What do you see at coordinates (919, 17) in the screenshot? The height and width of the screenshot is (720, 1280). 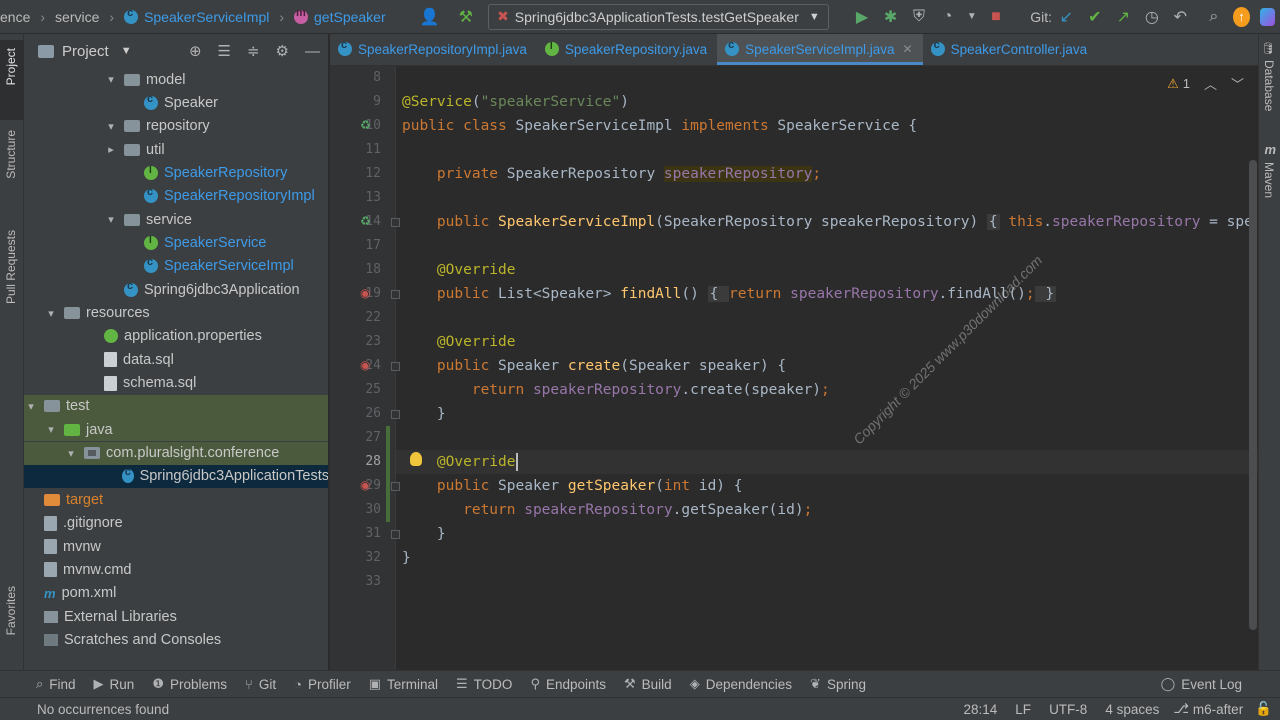 I see `coverage-icon: ⛨` at bounding box center [919, 17].